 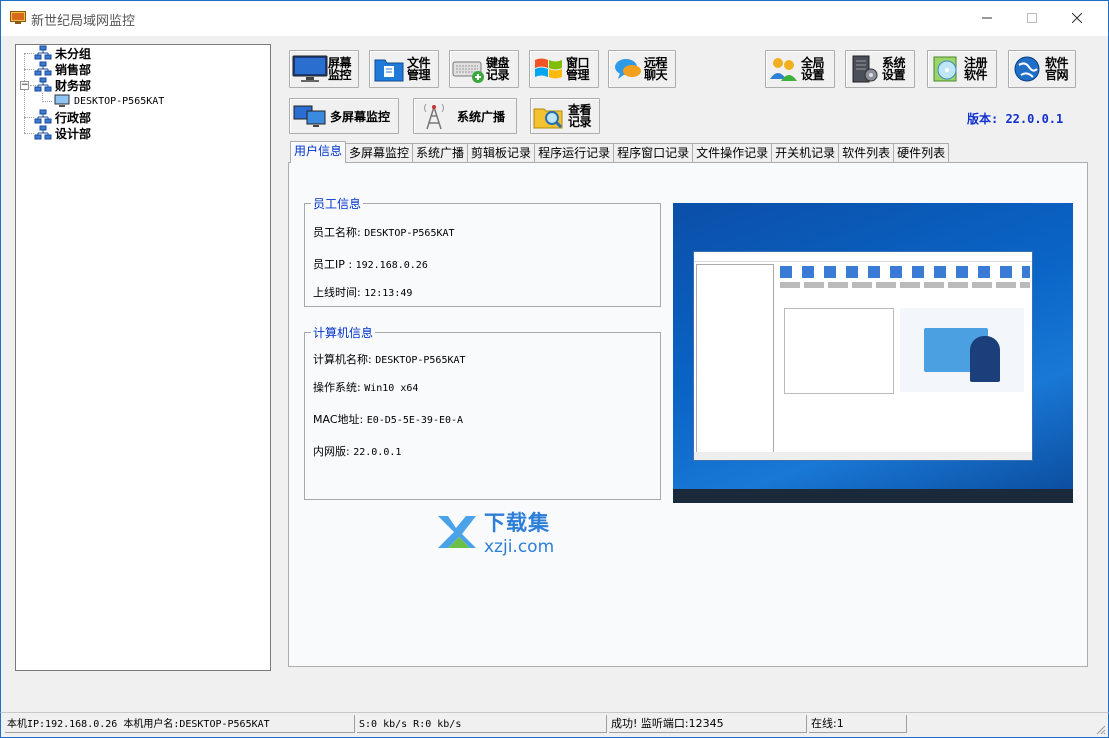 I want to click on tab-broadcast: 系统广播, so click(x=440, y=153).